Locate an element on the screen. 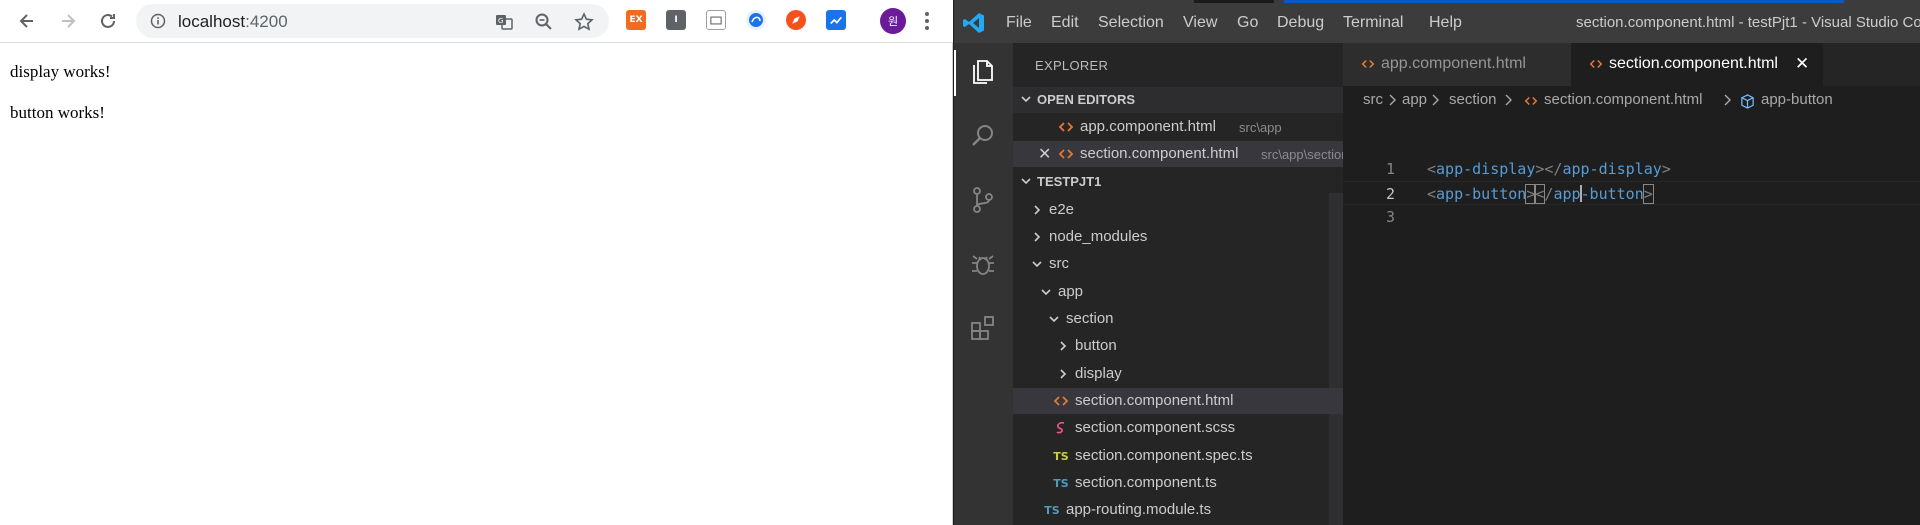 The width and height of the screenshot is (1920, 525). extensions-icon is located at coordinates (983, 328).